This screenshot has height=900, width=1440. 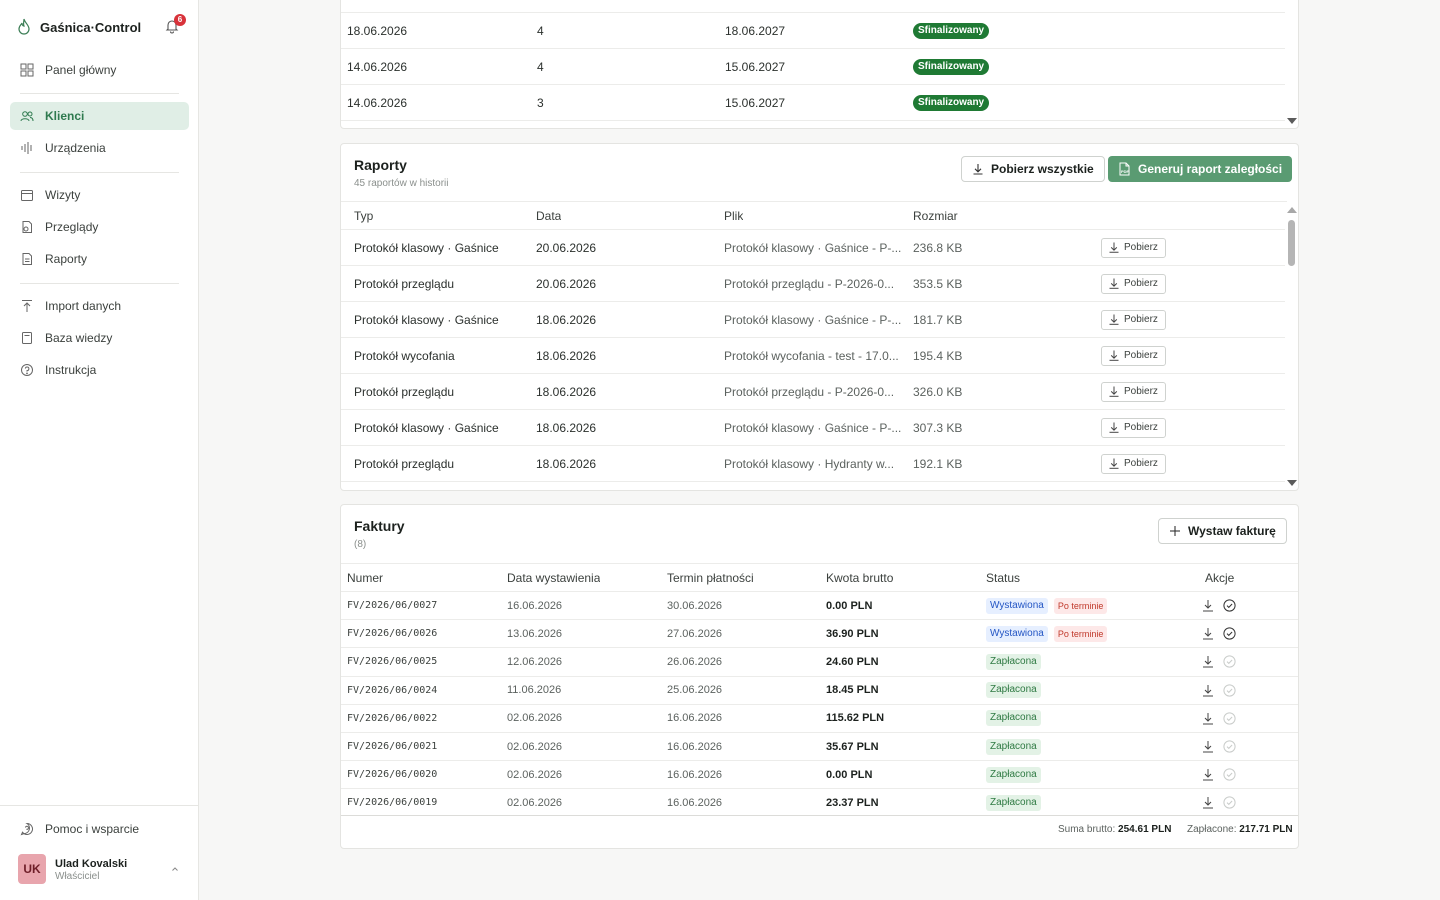 I want to click on invoice-number: FV/2026/06/0021, so click(x=392, y=746).